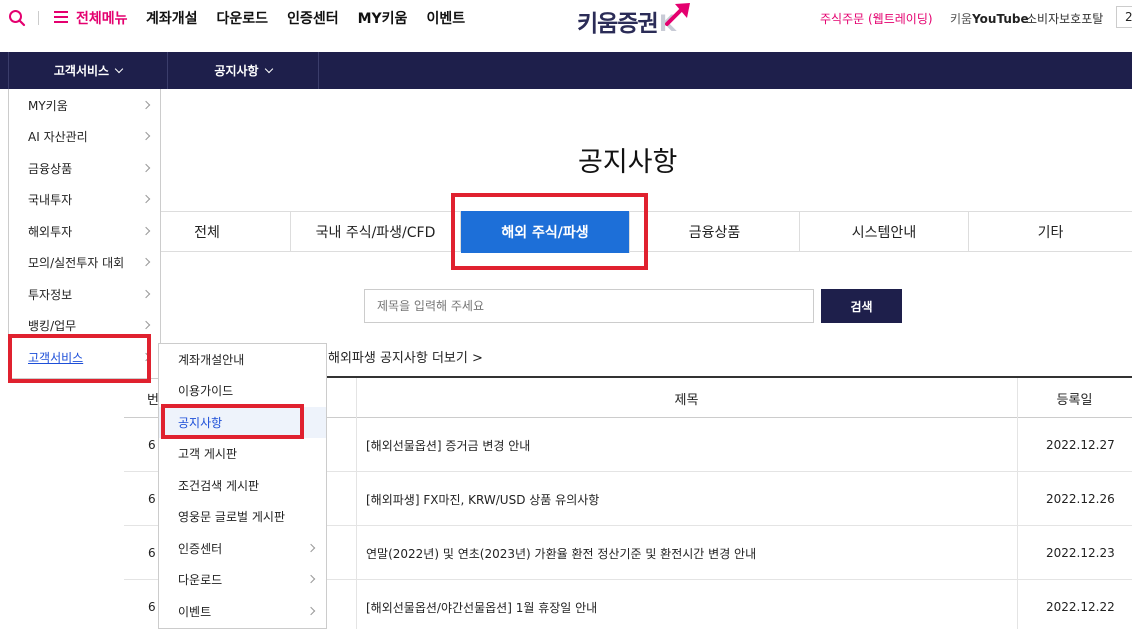 This screenshot has width=1132, height=629. I want to click on menu-label: 고객서비스, so click(56, 358).